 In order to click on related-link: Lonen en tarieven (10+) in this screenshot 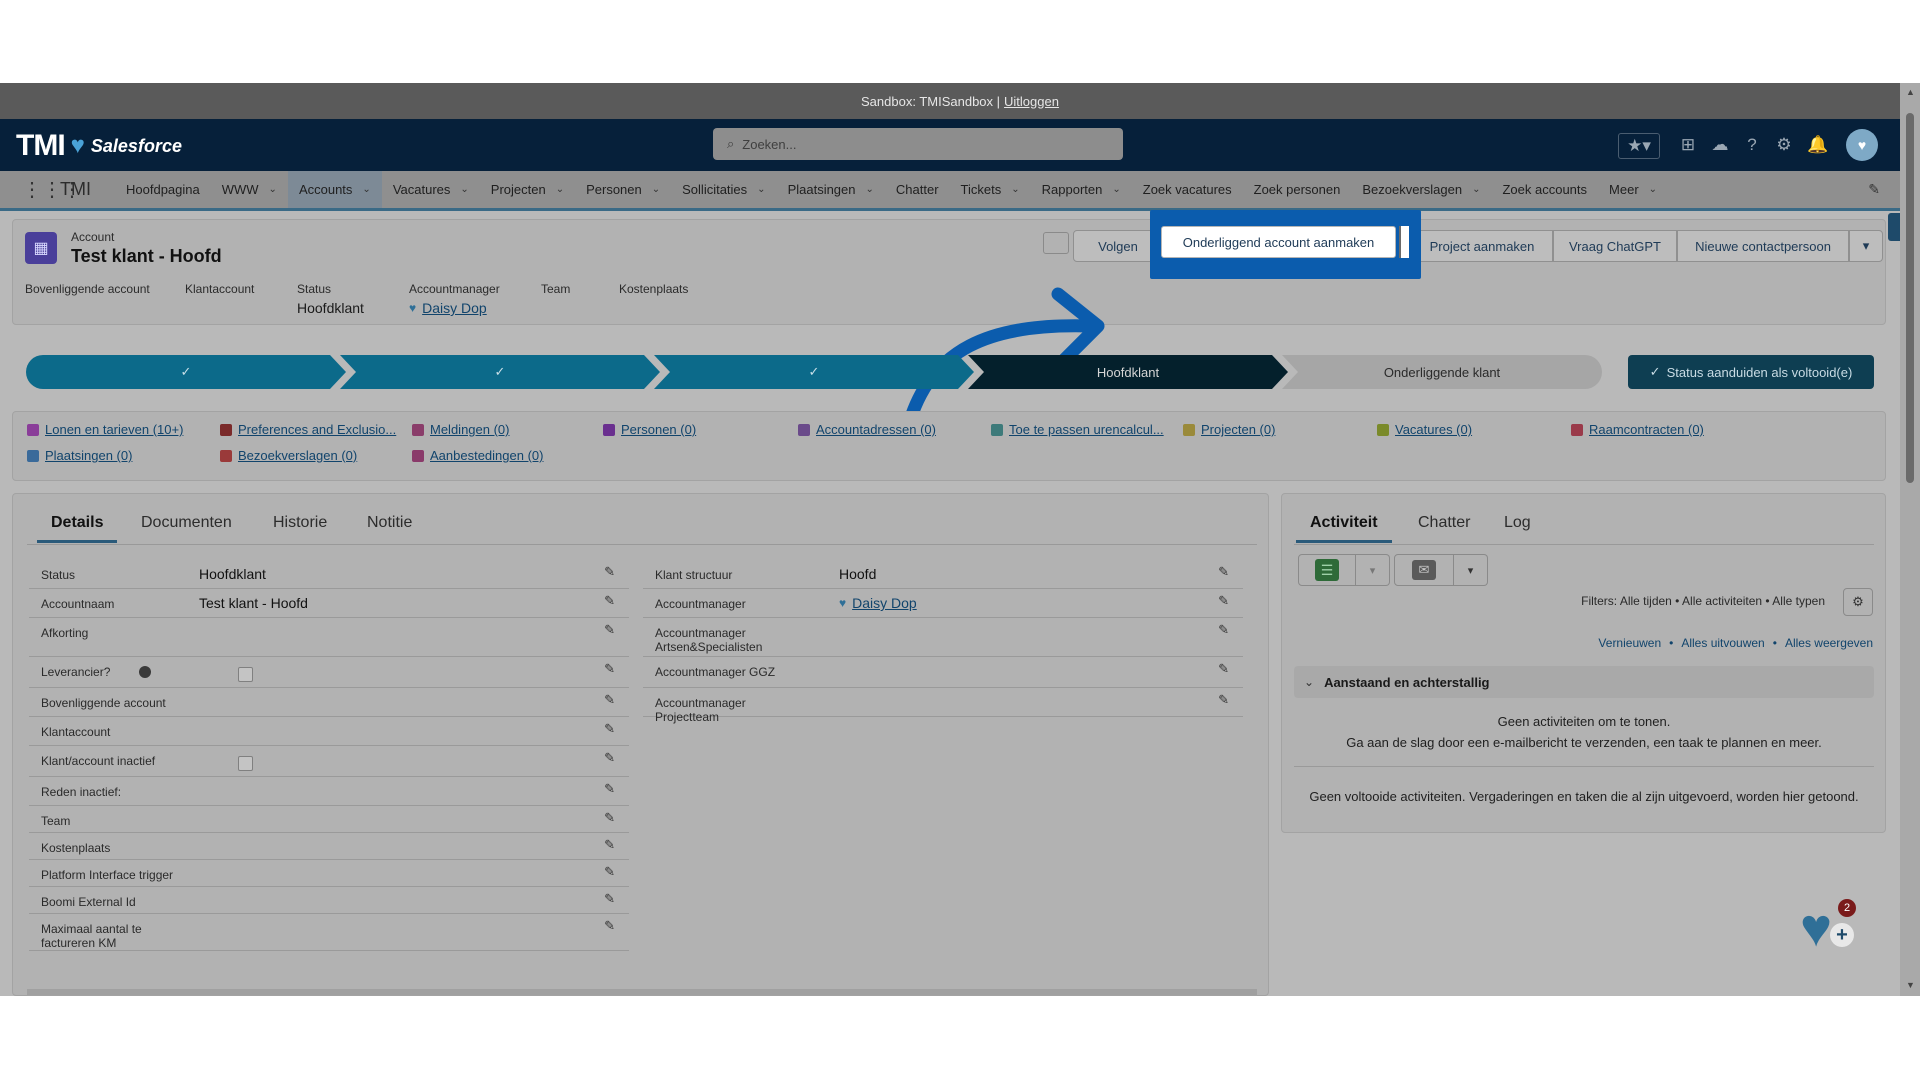, I will do `click(105, 429)`.